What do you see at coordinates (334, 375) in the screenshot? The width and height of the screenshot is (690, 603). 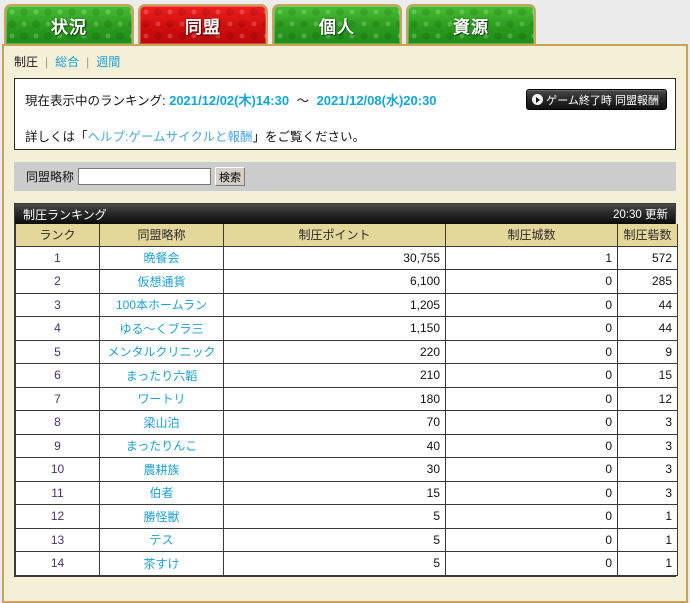 I see `cell-points: 210` at bounding box center [334, 375].